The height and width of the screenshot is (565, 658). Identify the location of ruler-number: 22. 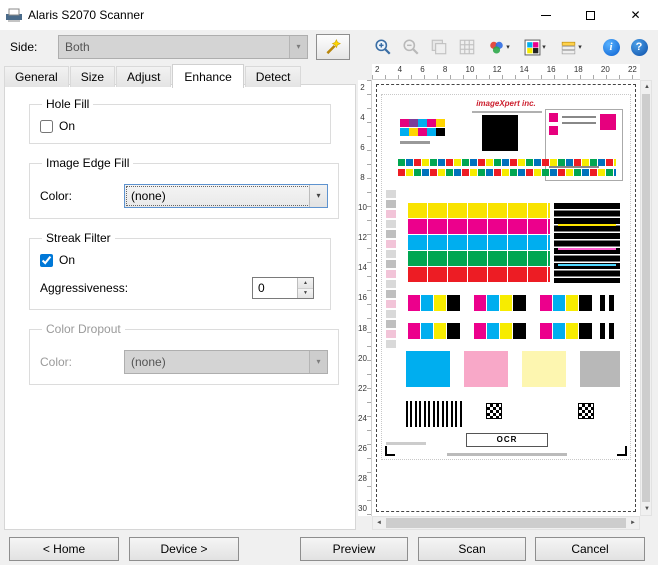
(632, 69).